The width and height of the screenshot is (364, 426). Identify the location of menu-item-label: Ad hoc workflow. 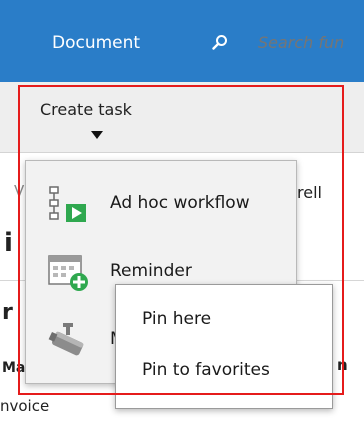
(180, 203).